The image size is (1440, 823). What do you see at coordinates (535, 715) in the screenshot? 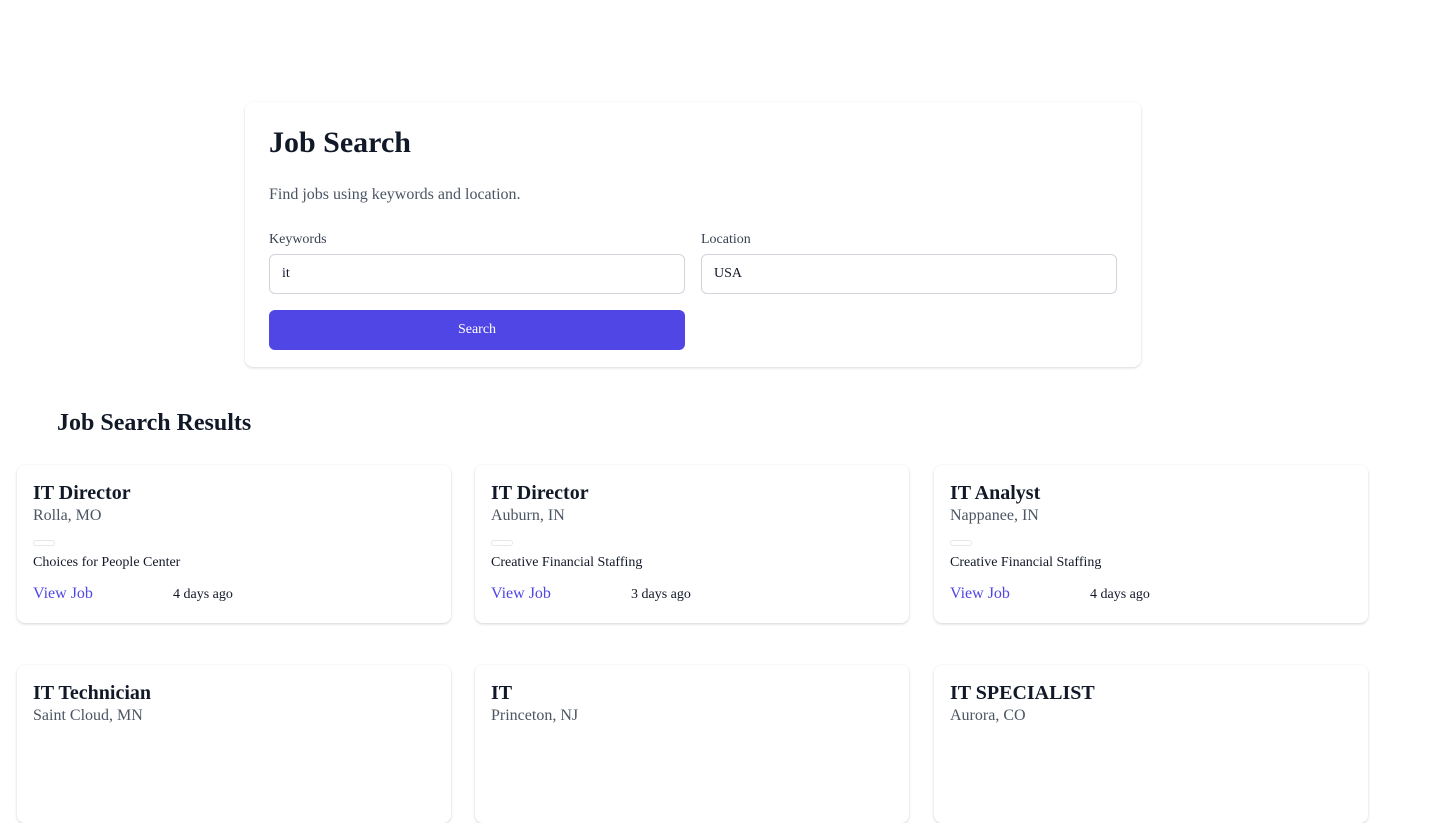
I see `job-location: Princeton, NJ` at bounding box center [535, 715].